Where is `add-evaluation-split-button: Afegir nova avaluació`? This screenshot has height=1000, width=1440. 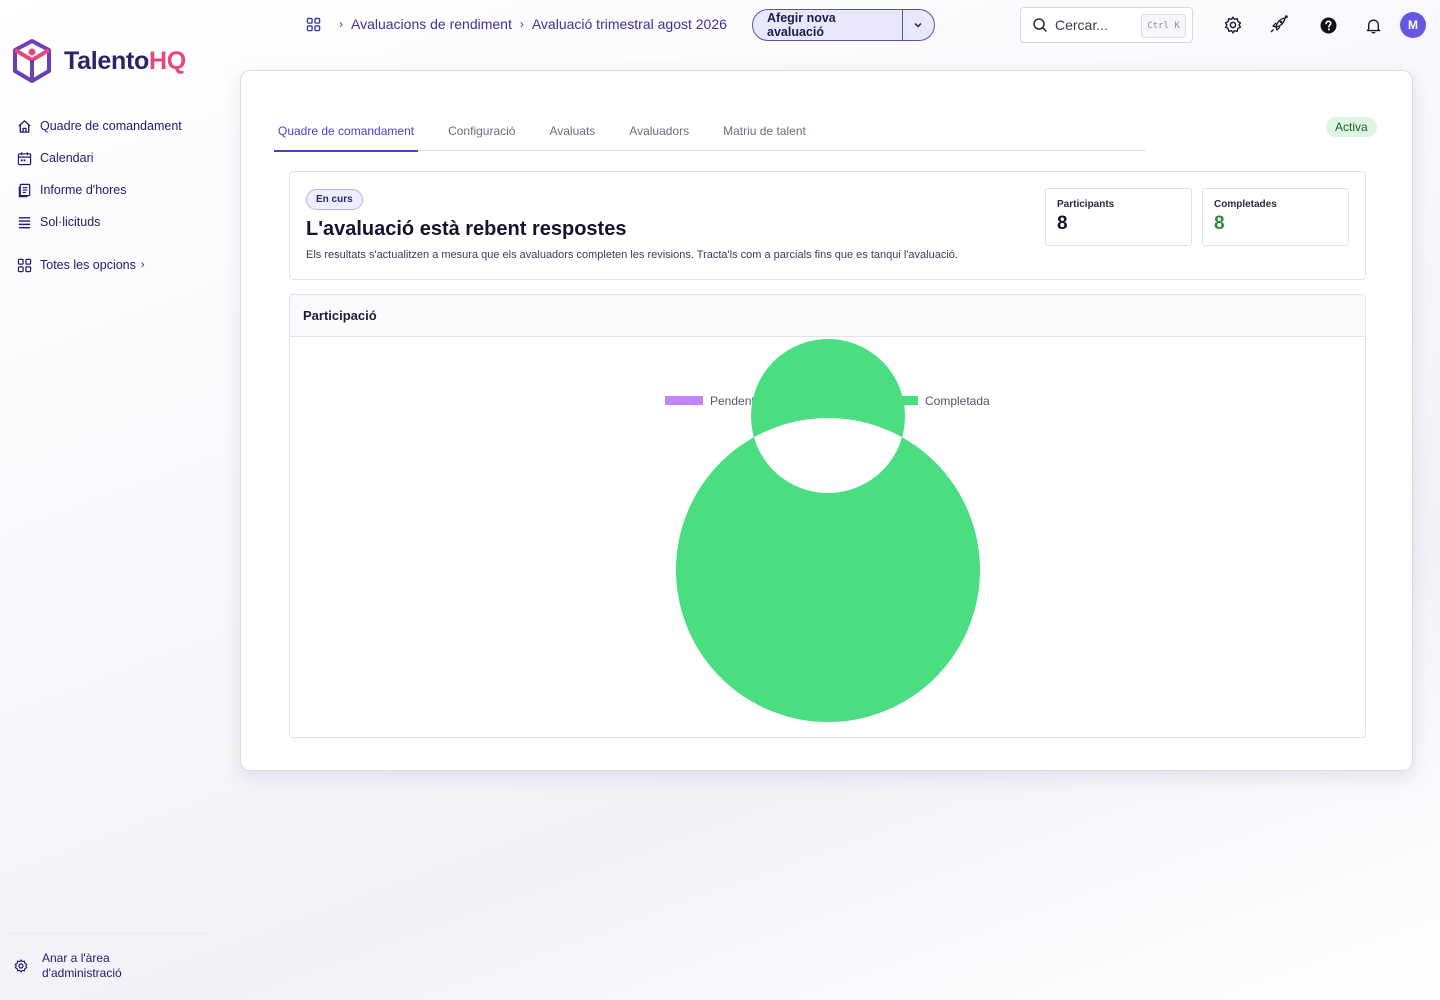
add-evaluation-split-button: Afegir nova avaluació is located at coordinates (843, 25).